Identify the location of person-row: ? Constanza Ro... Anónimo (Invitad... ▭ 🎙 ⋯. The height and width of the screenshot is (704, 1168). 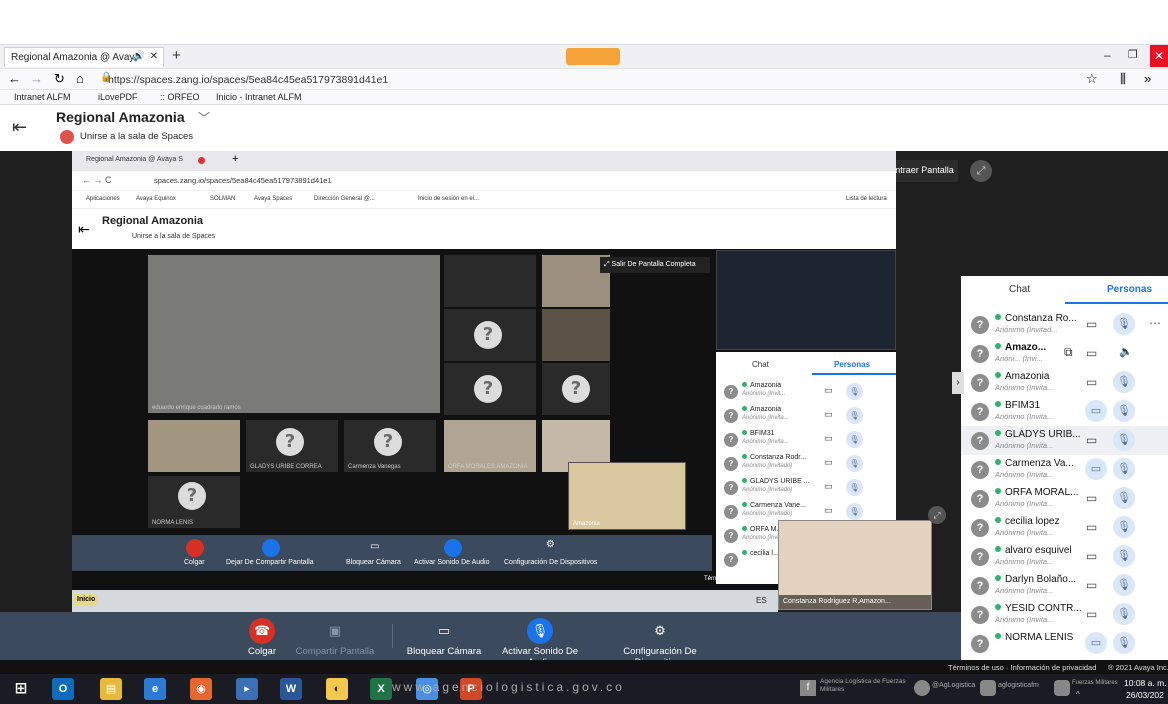
(1064, 324).